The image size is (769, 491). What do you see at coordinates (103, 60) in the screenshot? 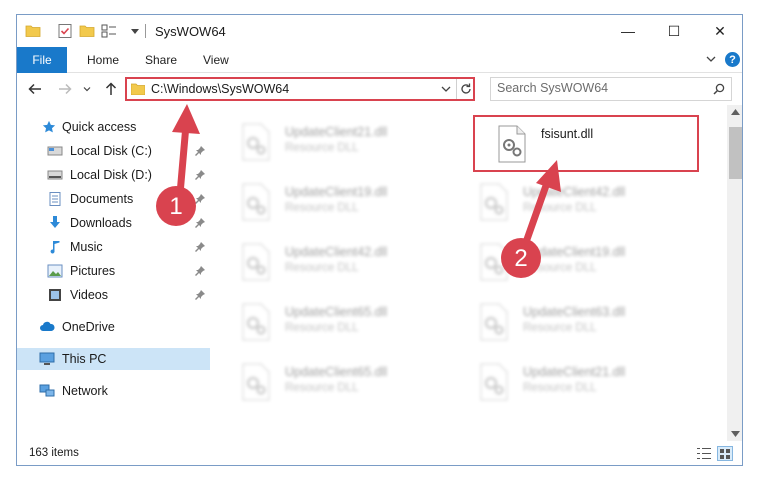
I see `tab-home: Home` at bounding box center [103, 60].